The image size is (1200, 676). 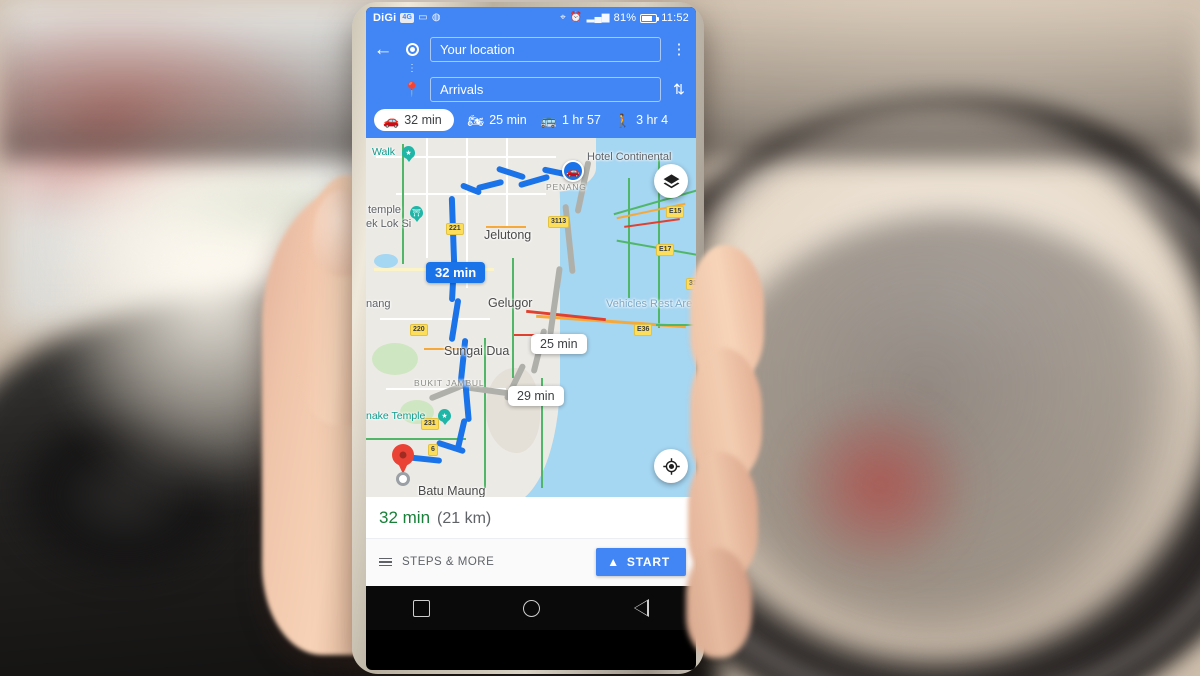 I want to click on start-button: ▲ START, so click(x=641, y=562).